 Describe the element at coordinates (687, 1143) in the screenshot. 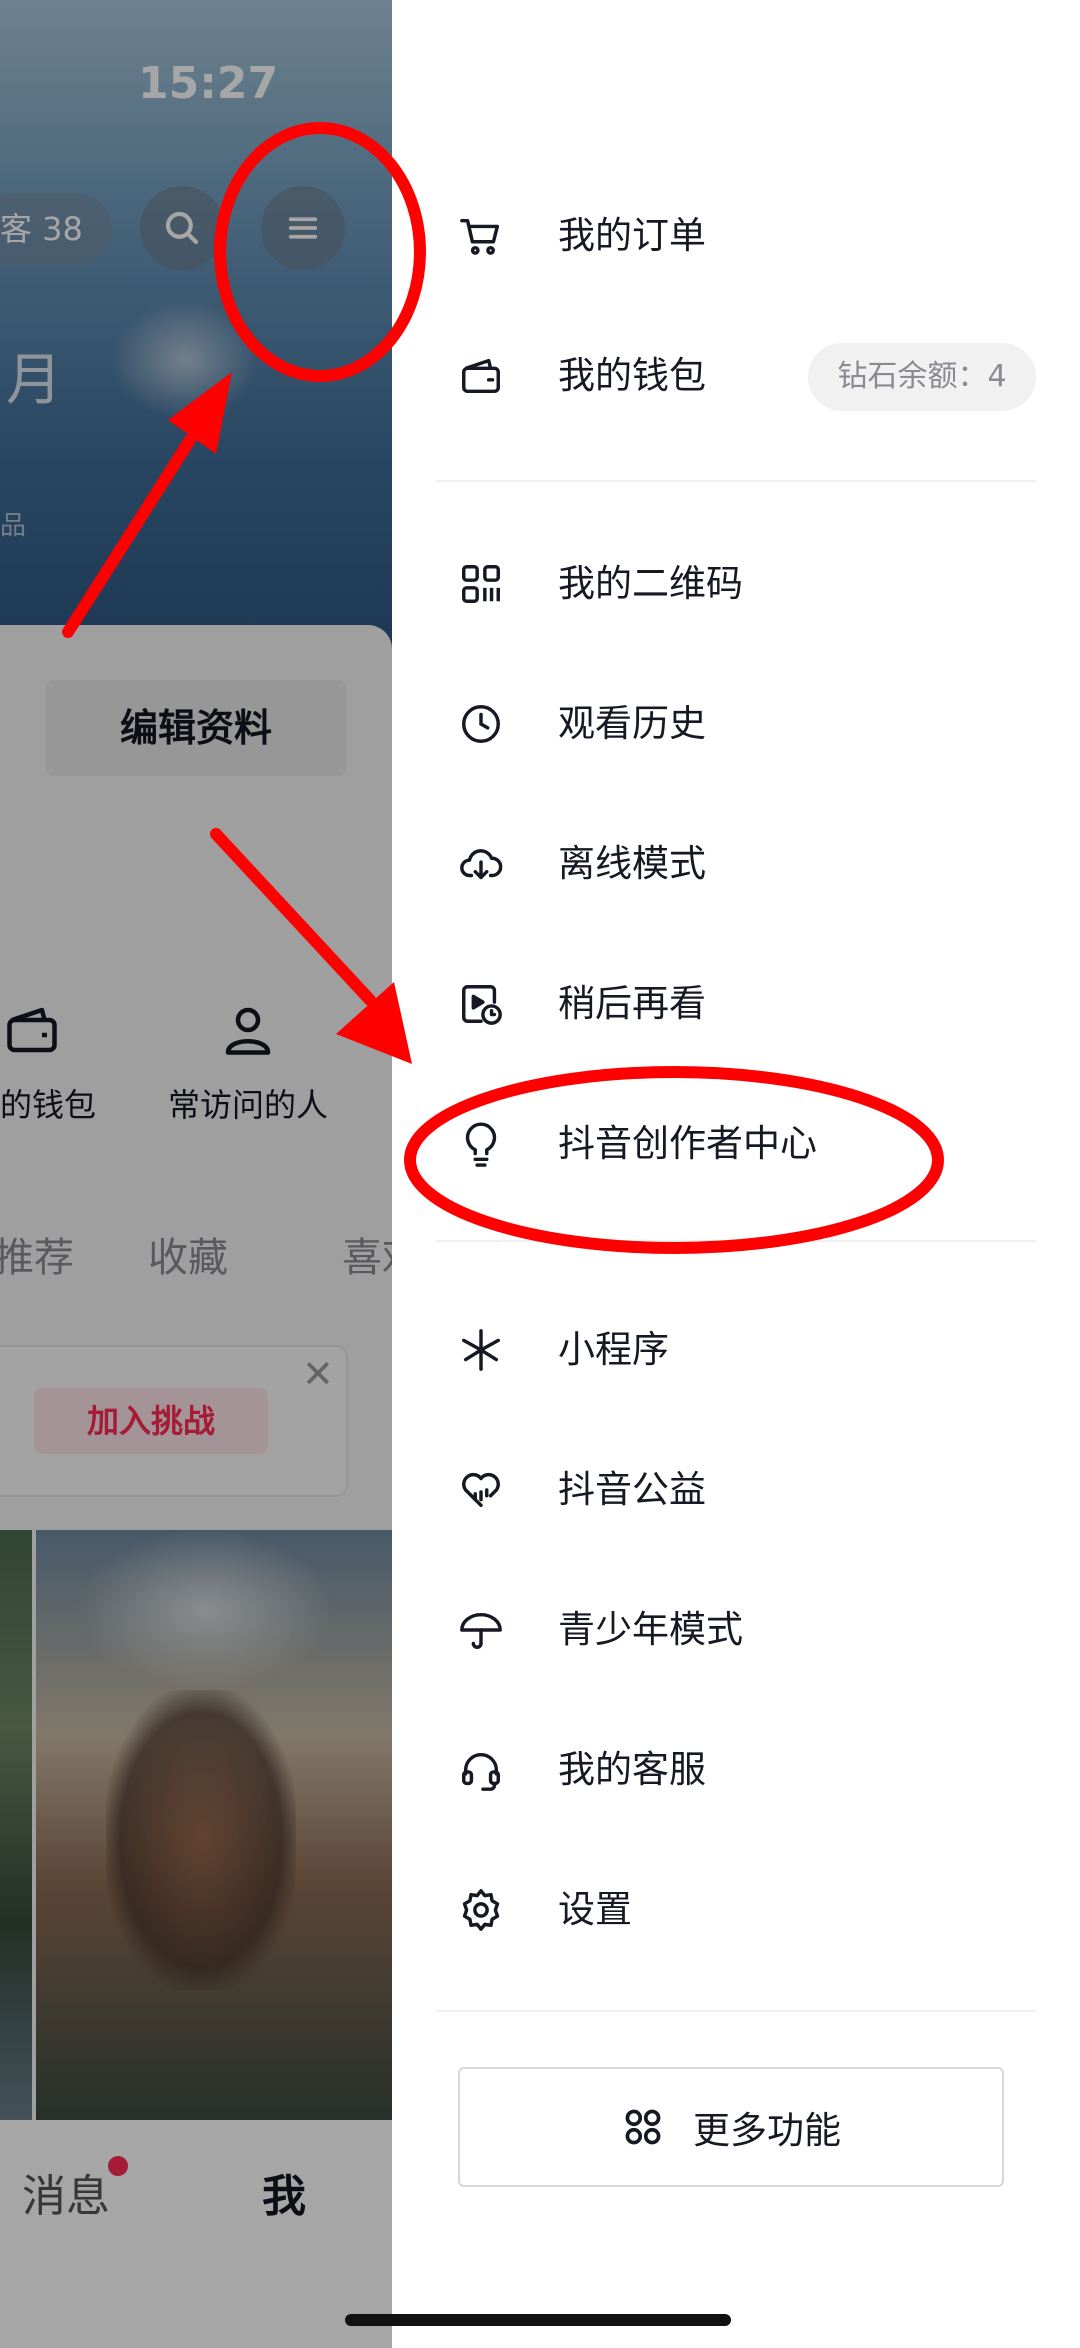

I see `menu-item-label: 抖音创作者中心` at that location.